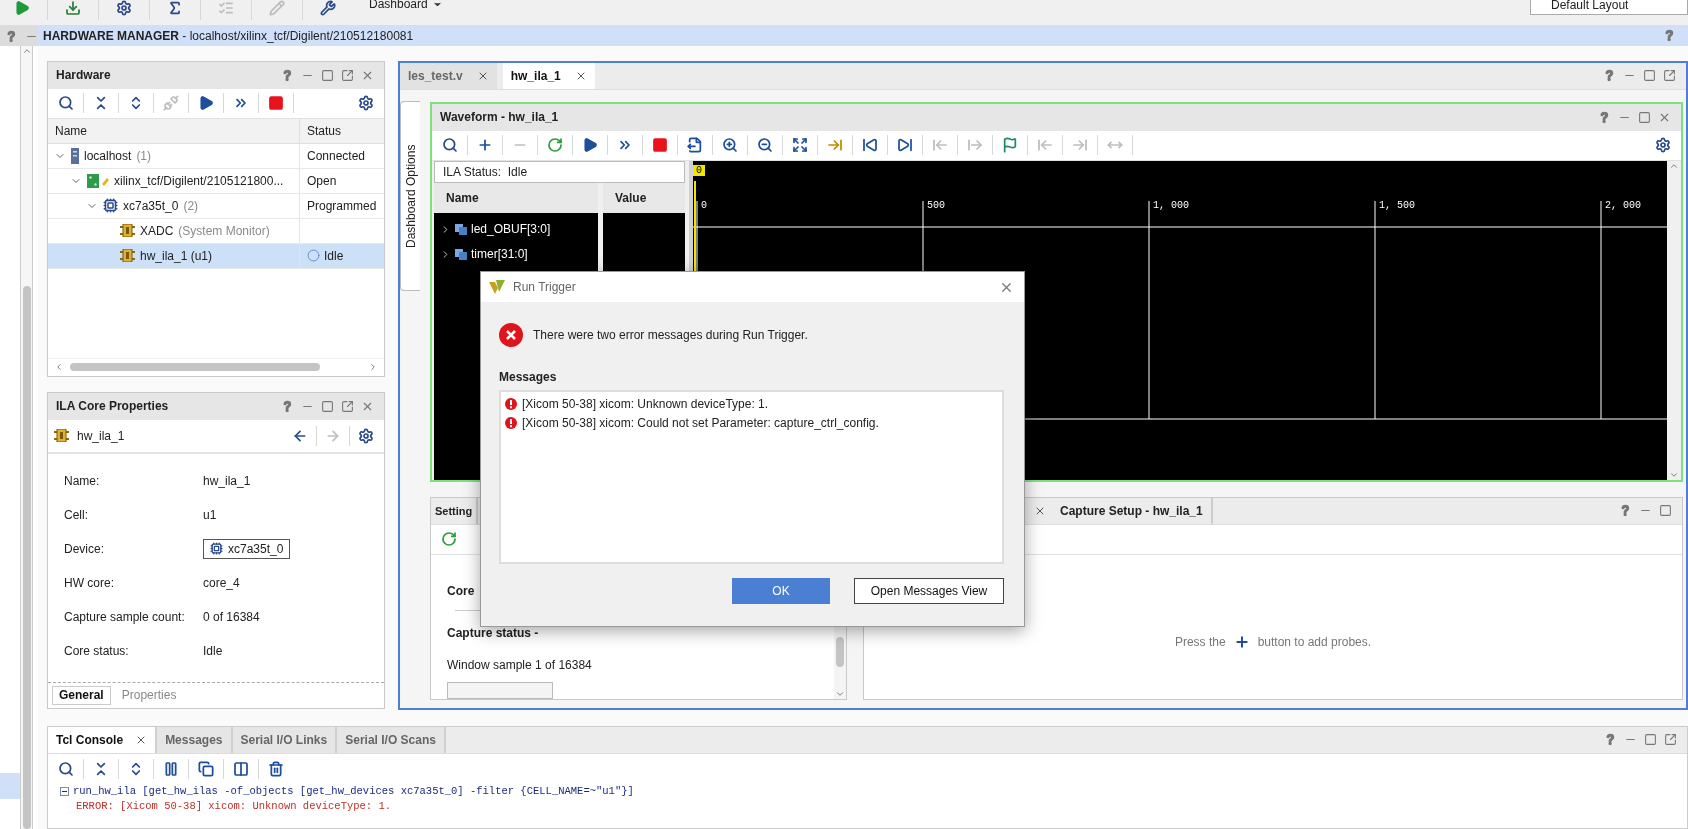 The width and height of the screenshot is (1688, 829). Describe the element at coordinates (83, 75) in the screenshot. I see `panel-title: Hardware` at that location.